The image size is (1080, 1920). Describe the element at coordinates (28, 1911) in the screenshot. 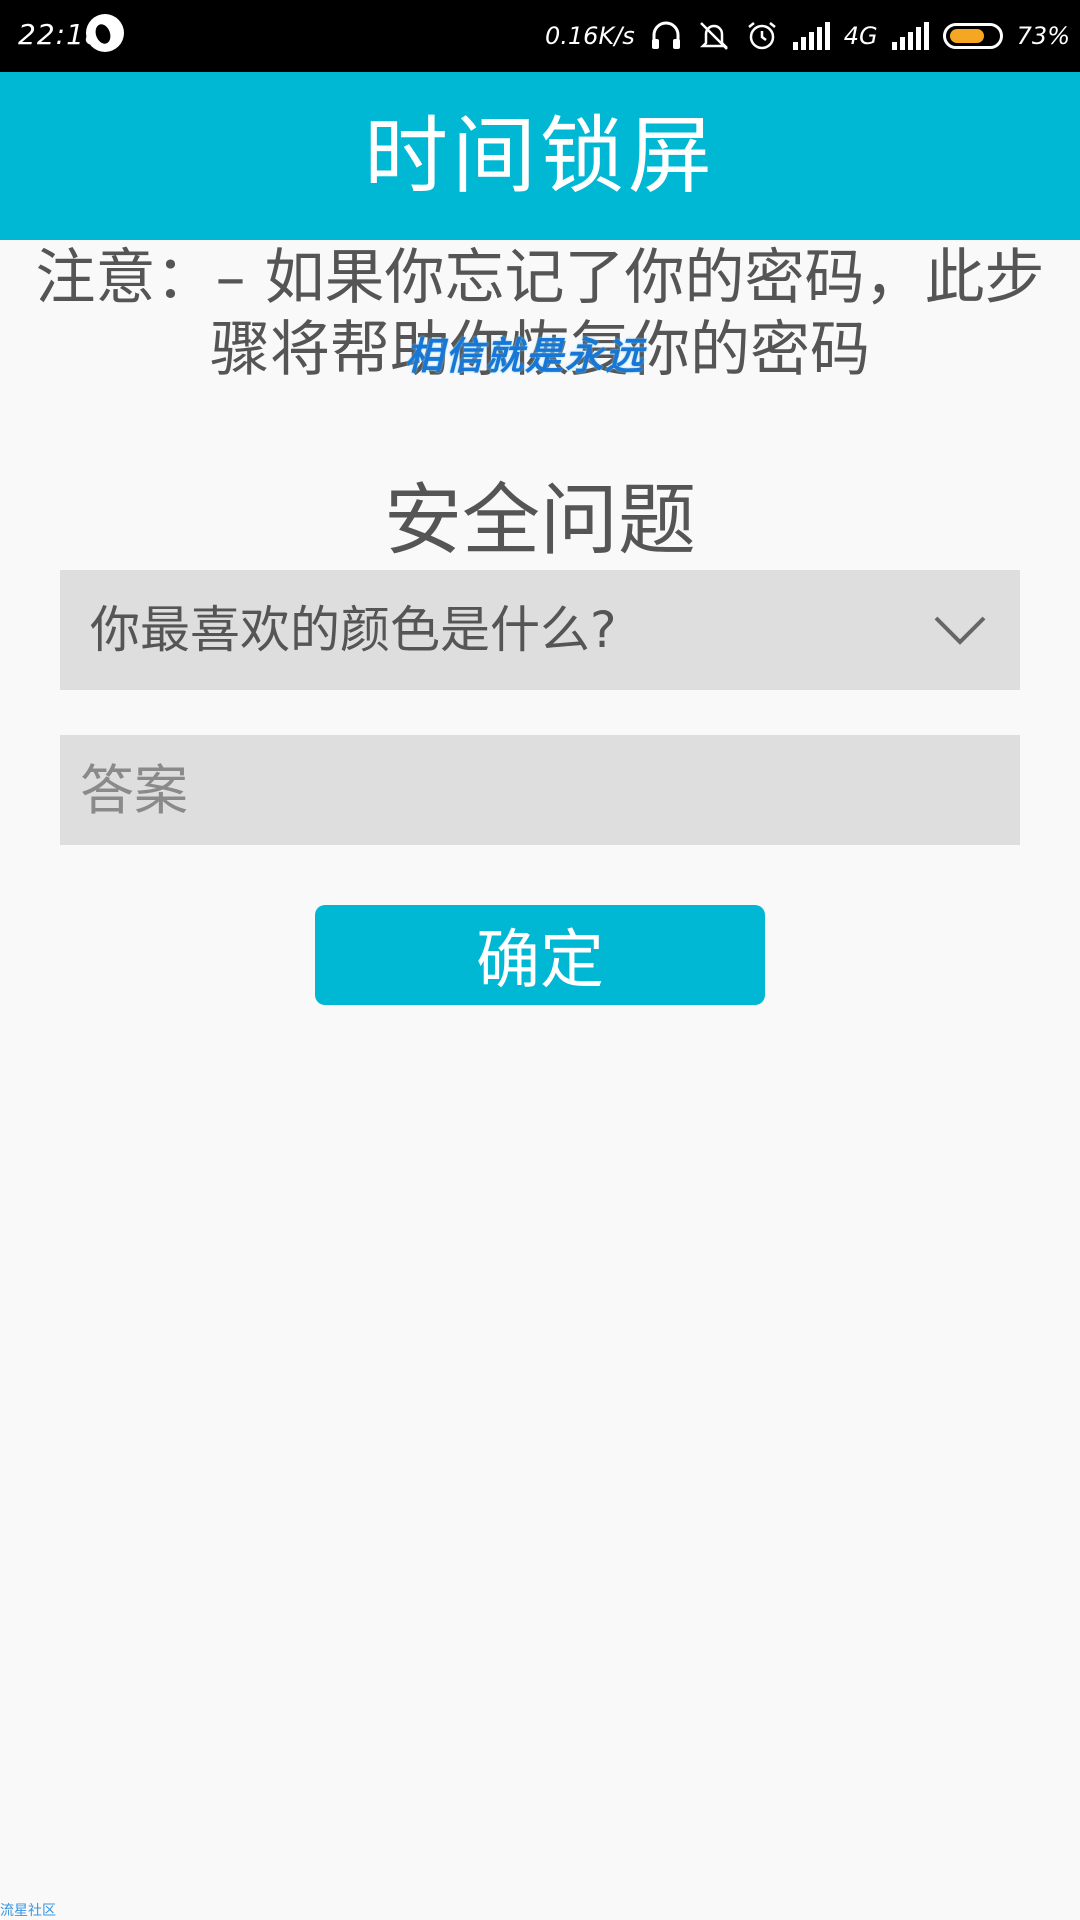

I see `watermark-text: 流星社区` at that location.